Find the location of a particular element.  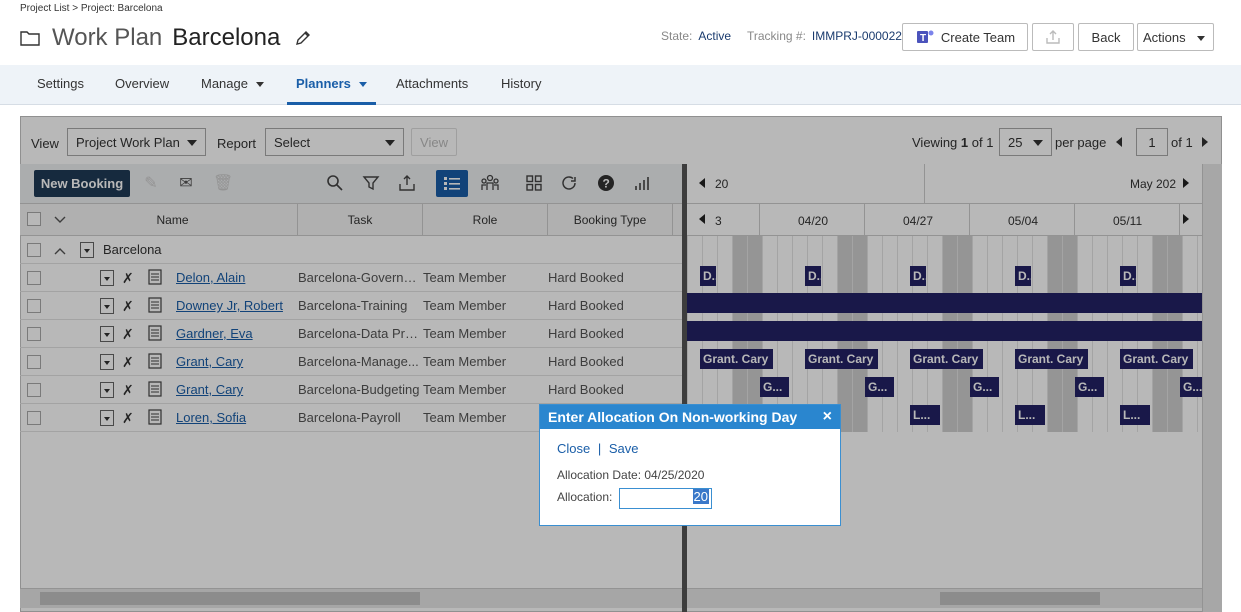

create-team-button: T Create Team is located at coordinates (965, 37).